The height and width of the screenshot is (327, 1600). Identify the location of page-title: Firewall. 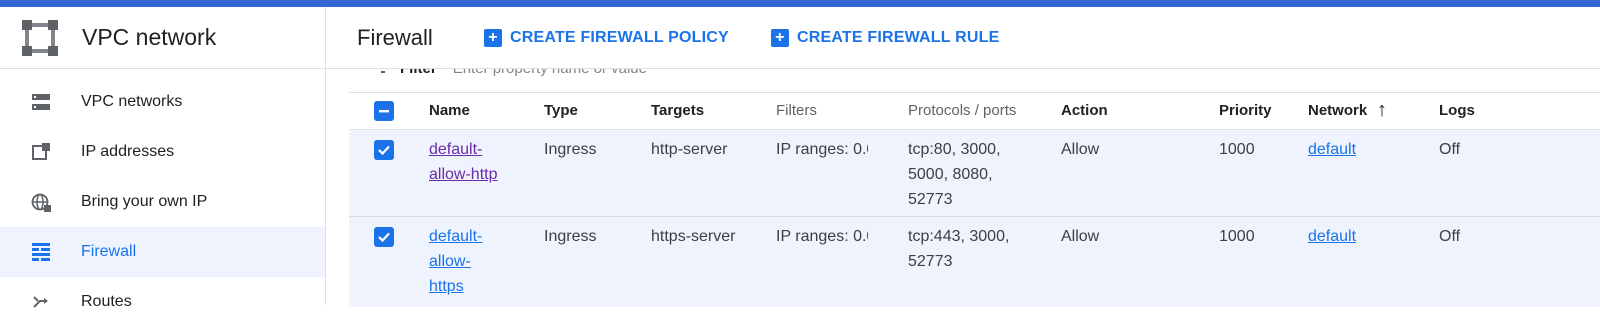
(395, 37).